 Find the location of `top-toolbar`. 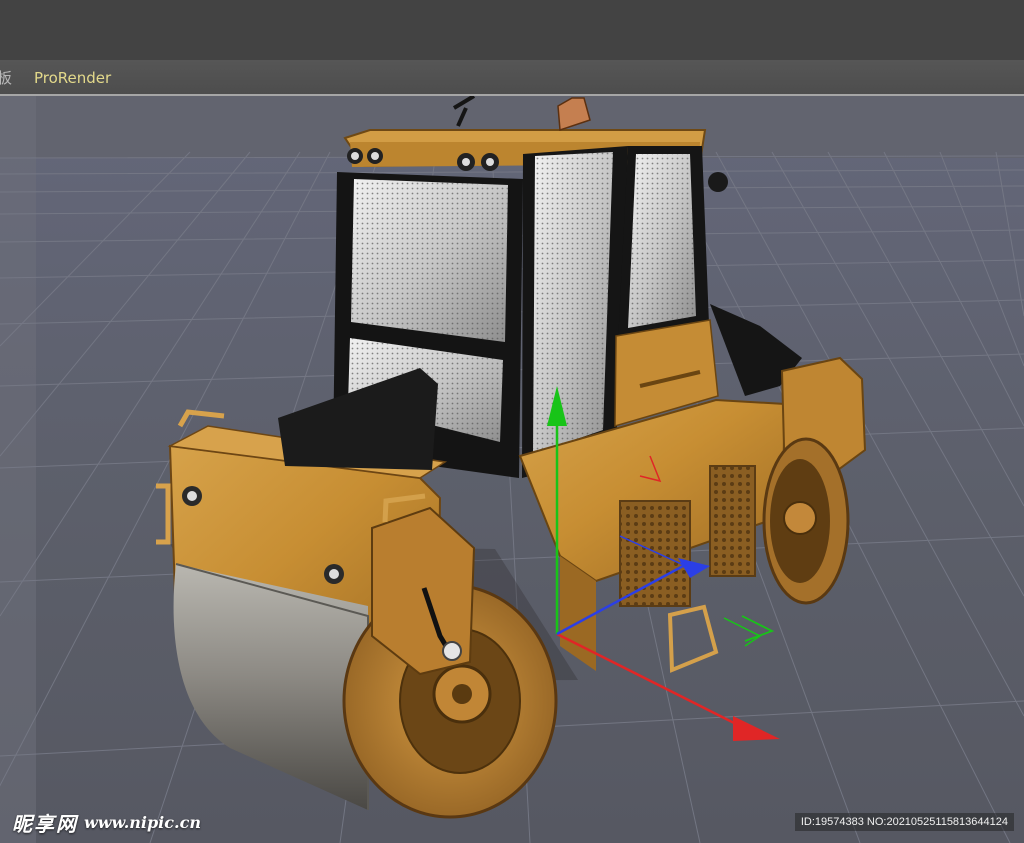

top-toolbar is located at coordinates (512, 30).